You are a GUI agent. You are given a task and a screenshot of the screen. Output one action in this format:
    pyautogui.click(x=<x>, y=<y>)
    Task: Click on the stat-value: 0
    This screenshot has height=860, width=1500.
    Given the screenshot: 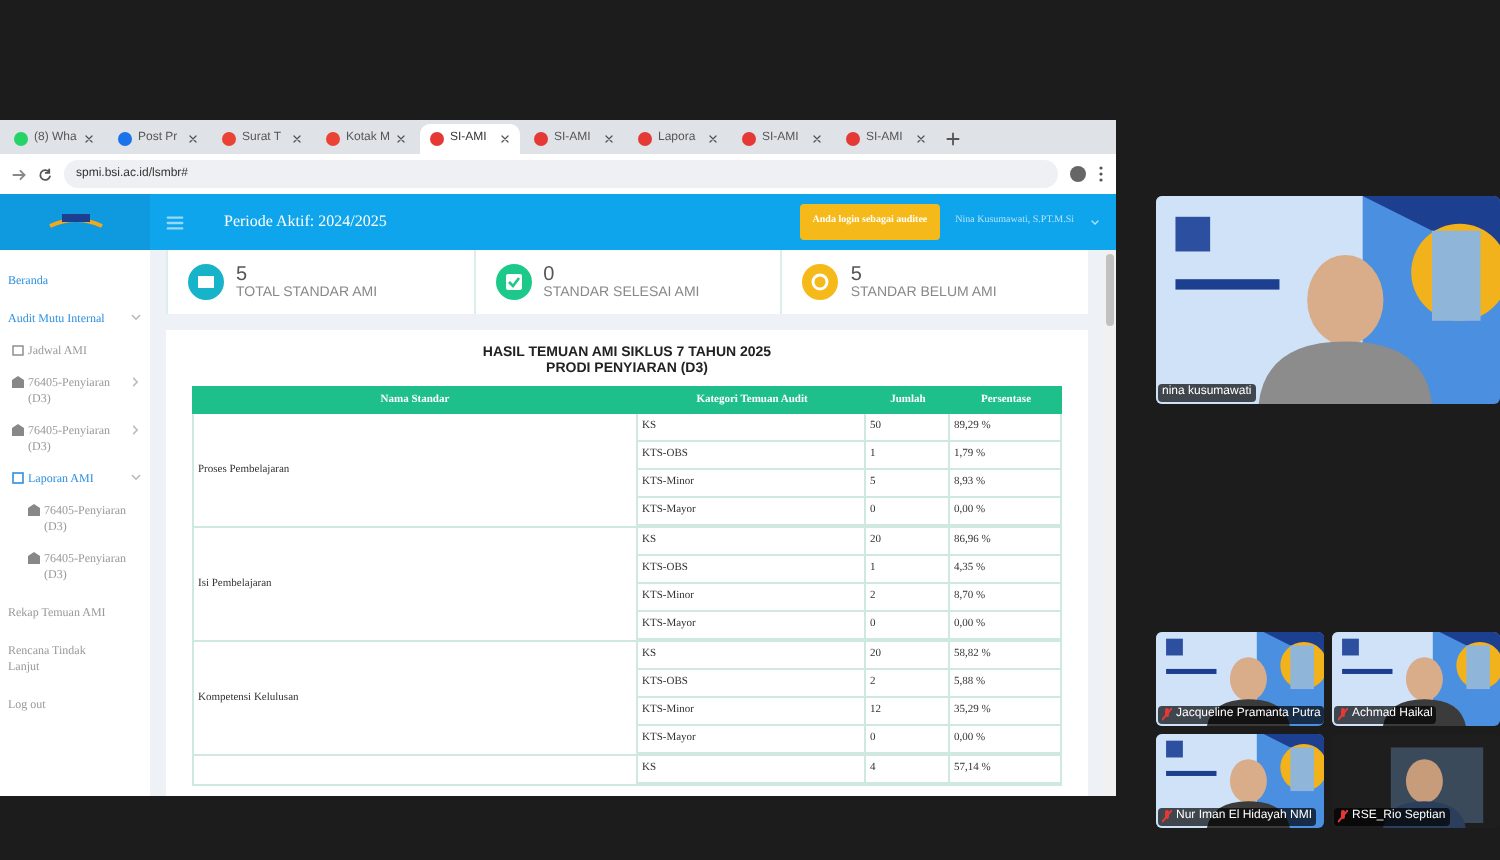 What is the action you would take?
    pyautogui.click(x=550, y=275)
    